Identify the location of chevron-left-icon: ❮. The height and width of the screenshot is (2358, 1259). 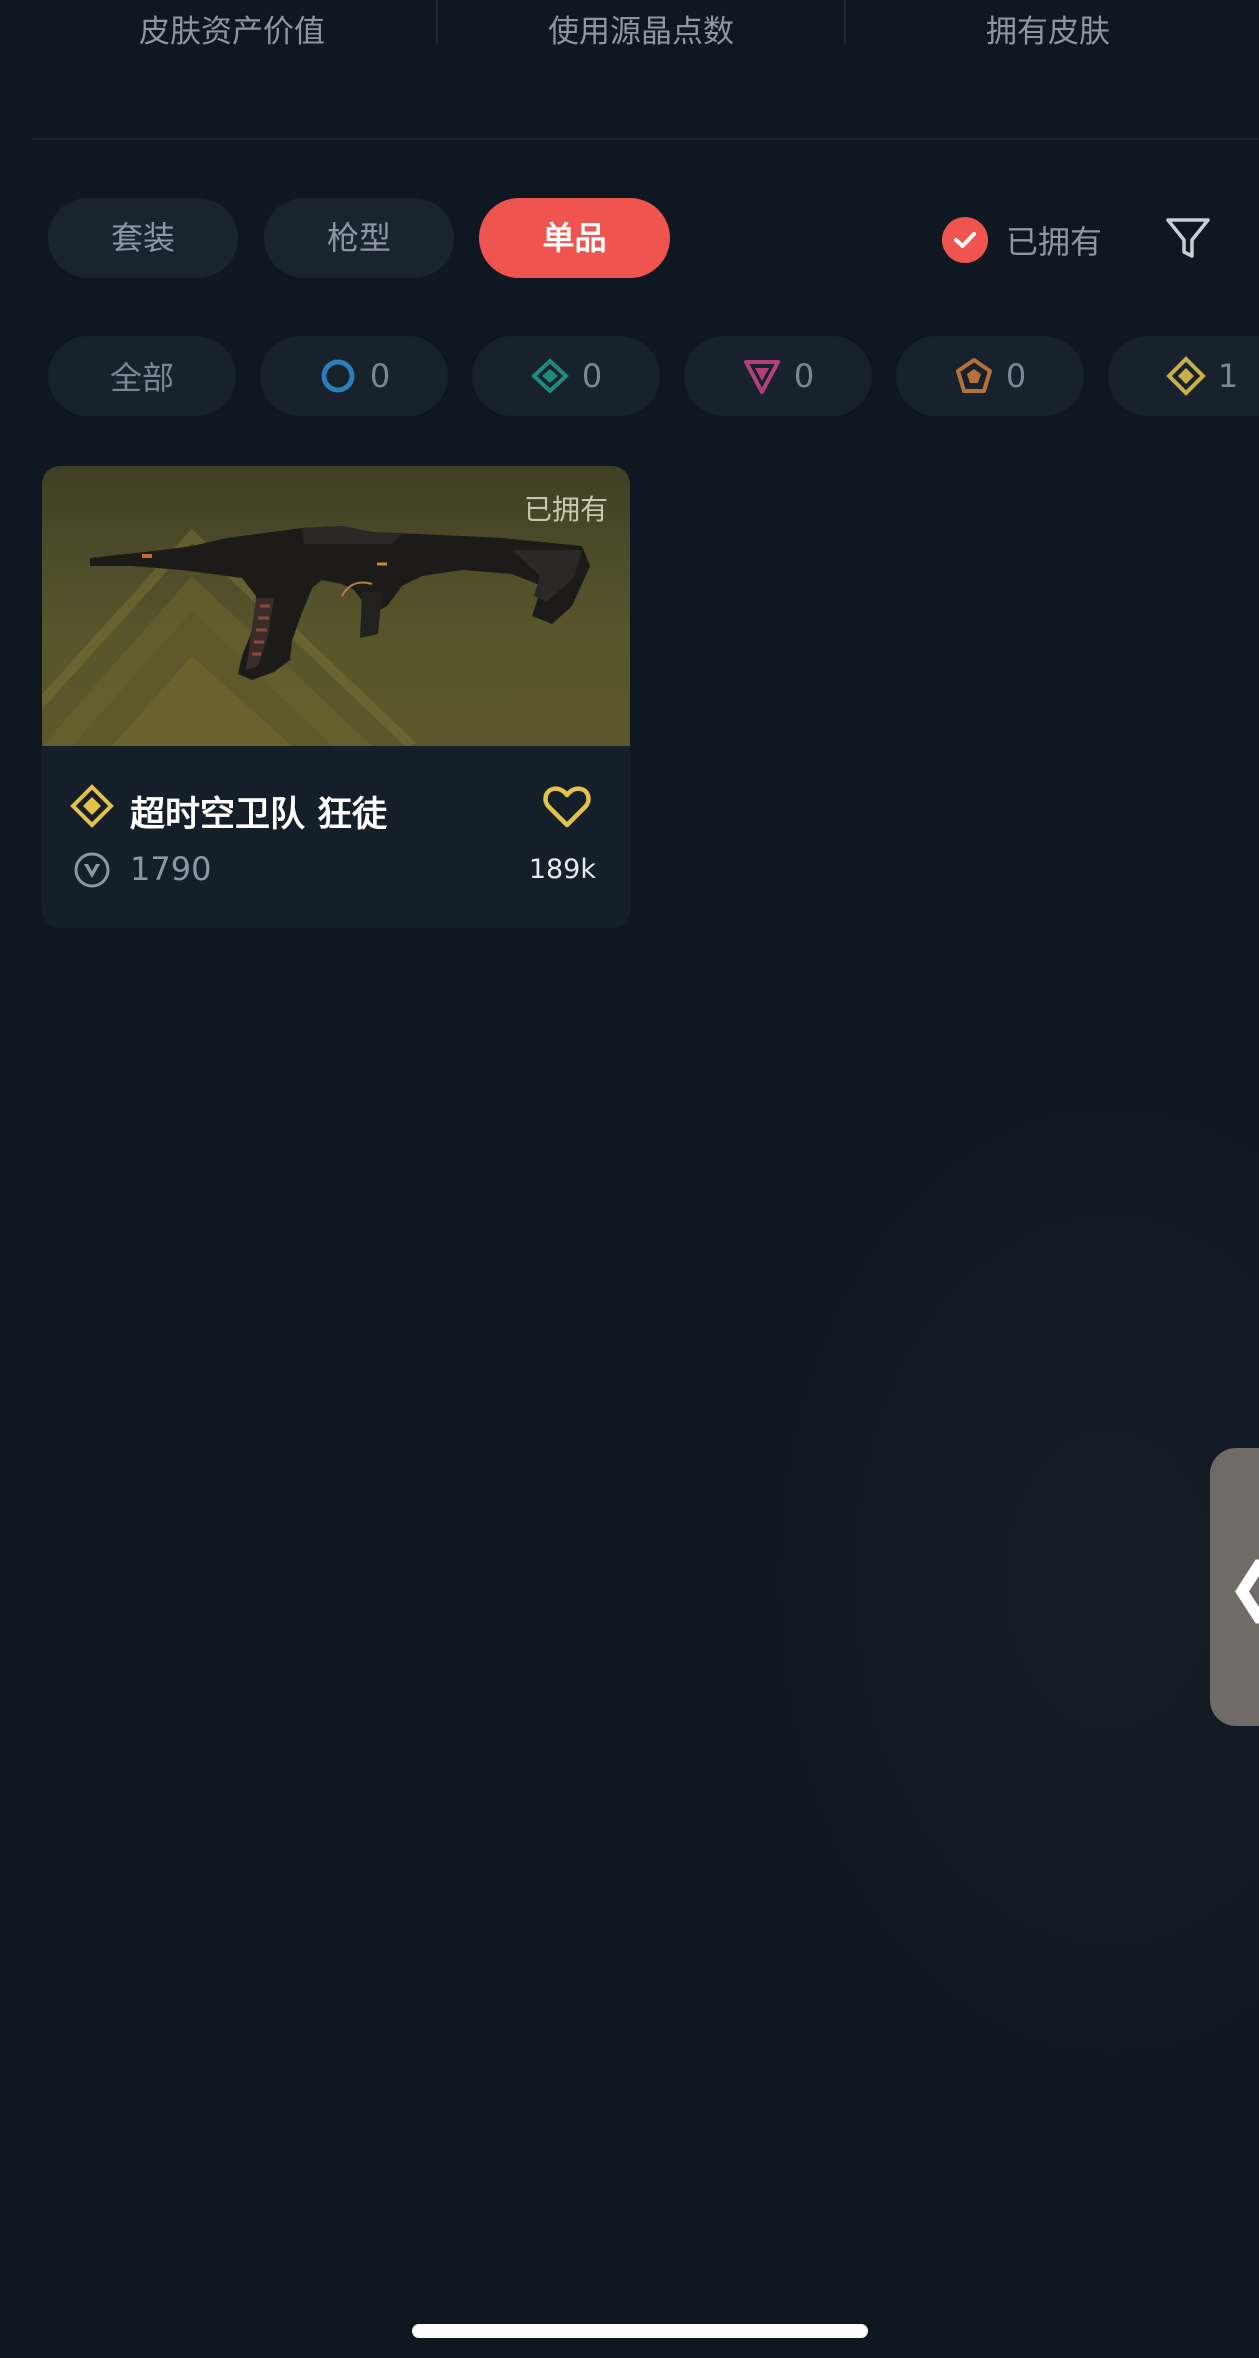
(1242, 1587).